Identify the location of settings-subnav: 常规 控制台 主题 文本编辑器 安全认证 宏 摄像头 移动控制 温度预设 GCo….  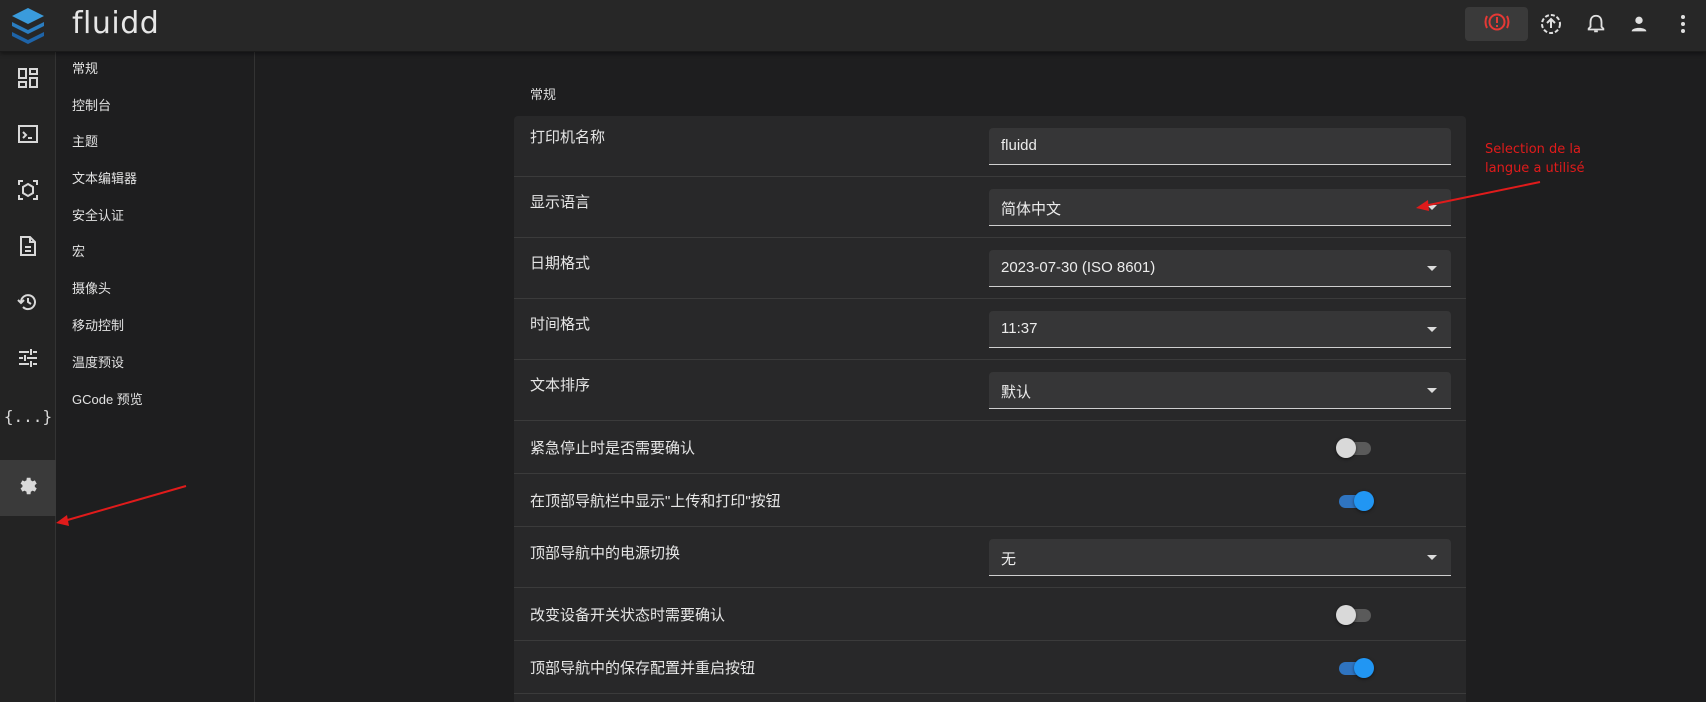
(155, 377).